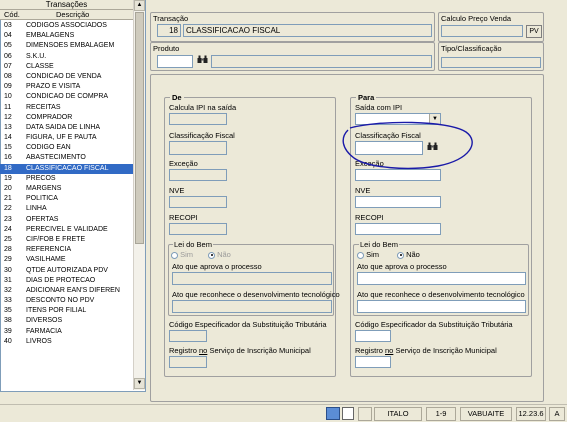 This screenshot has width=567, height=422. What do you see at coordinates (66, 342) in the screenshot?
I see `list-item: 40 LIVROS` at bounding box center [66, 342].